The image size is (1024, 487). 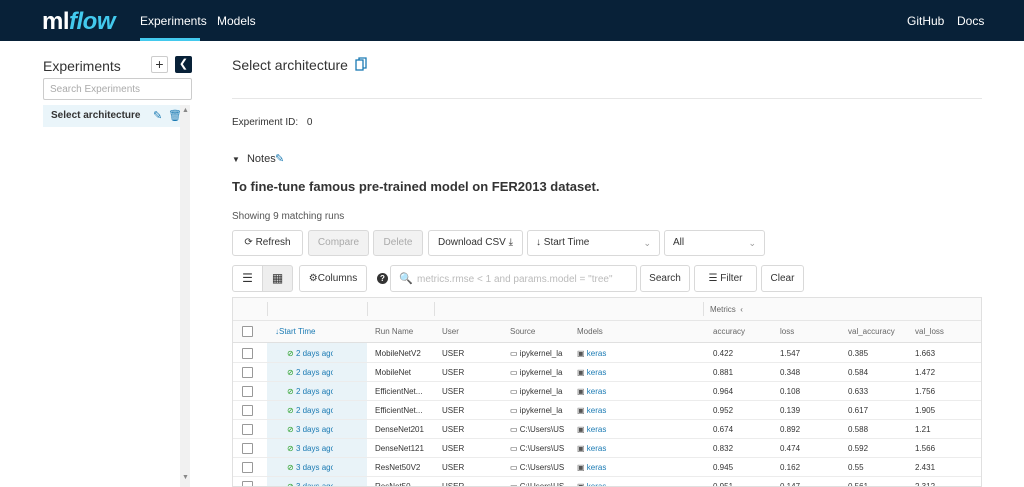 I want to click on add-experiment-button: +, so click(x=159, y=64).